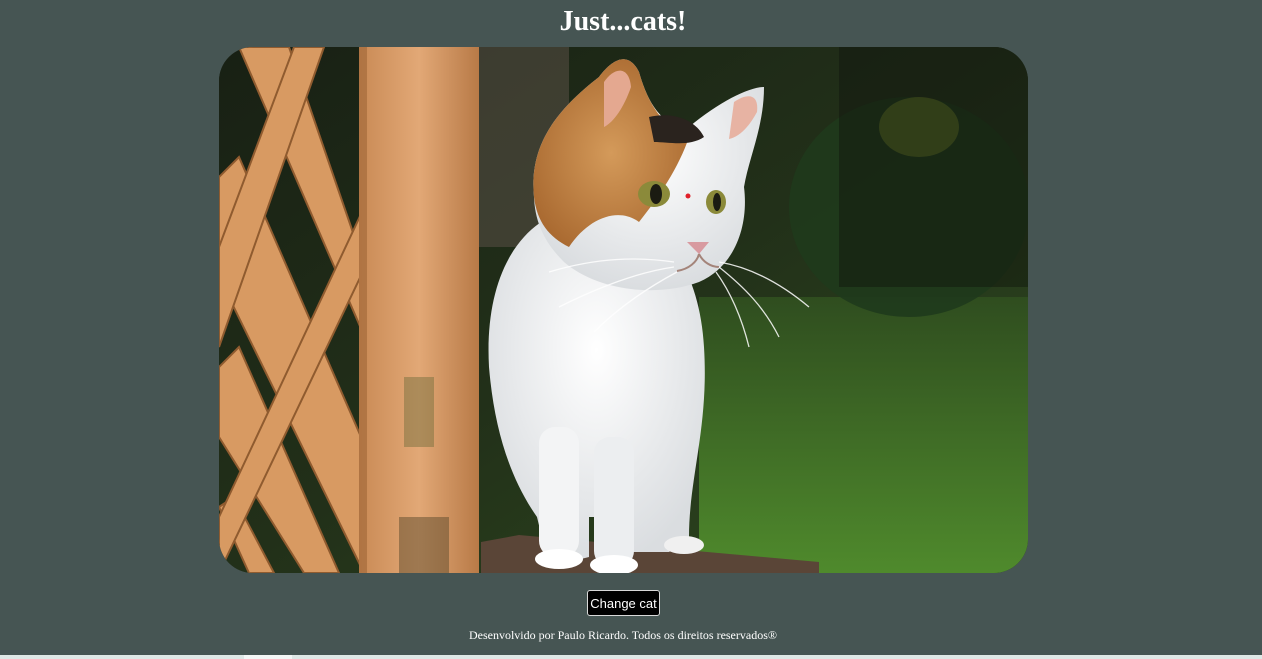 The height and width of the screenshot is (659, 1262). What do you see at coordinates (268, 657) in the screenshot?
I see `scrollbar-thumb` at bounding box center [268, 657].